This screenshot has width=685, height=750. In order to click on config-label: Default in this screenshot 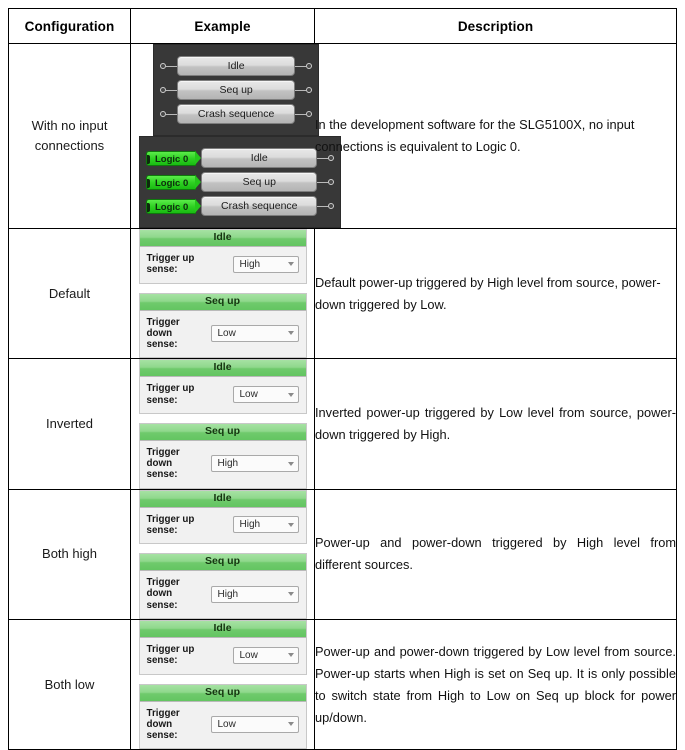, I will do `click(69, 293)`.